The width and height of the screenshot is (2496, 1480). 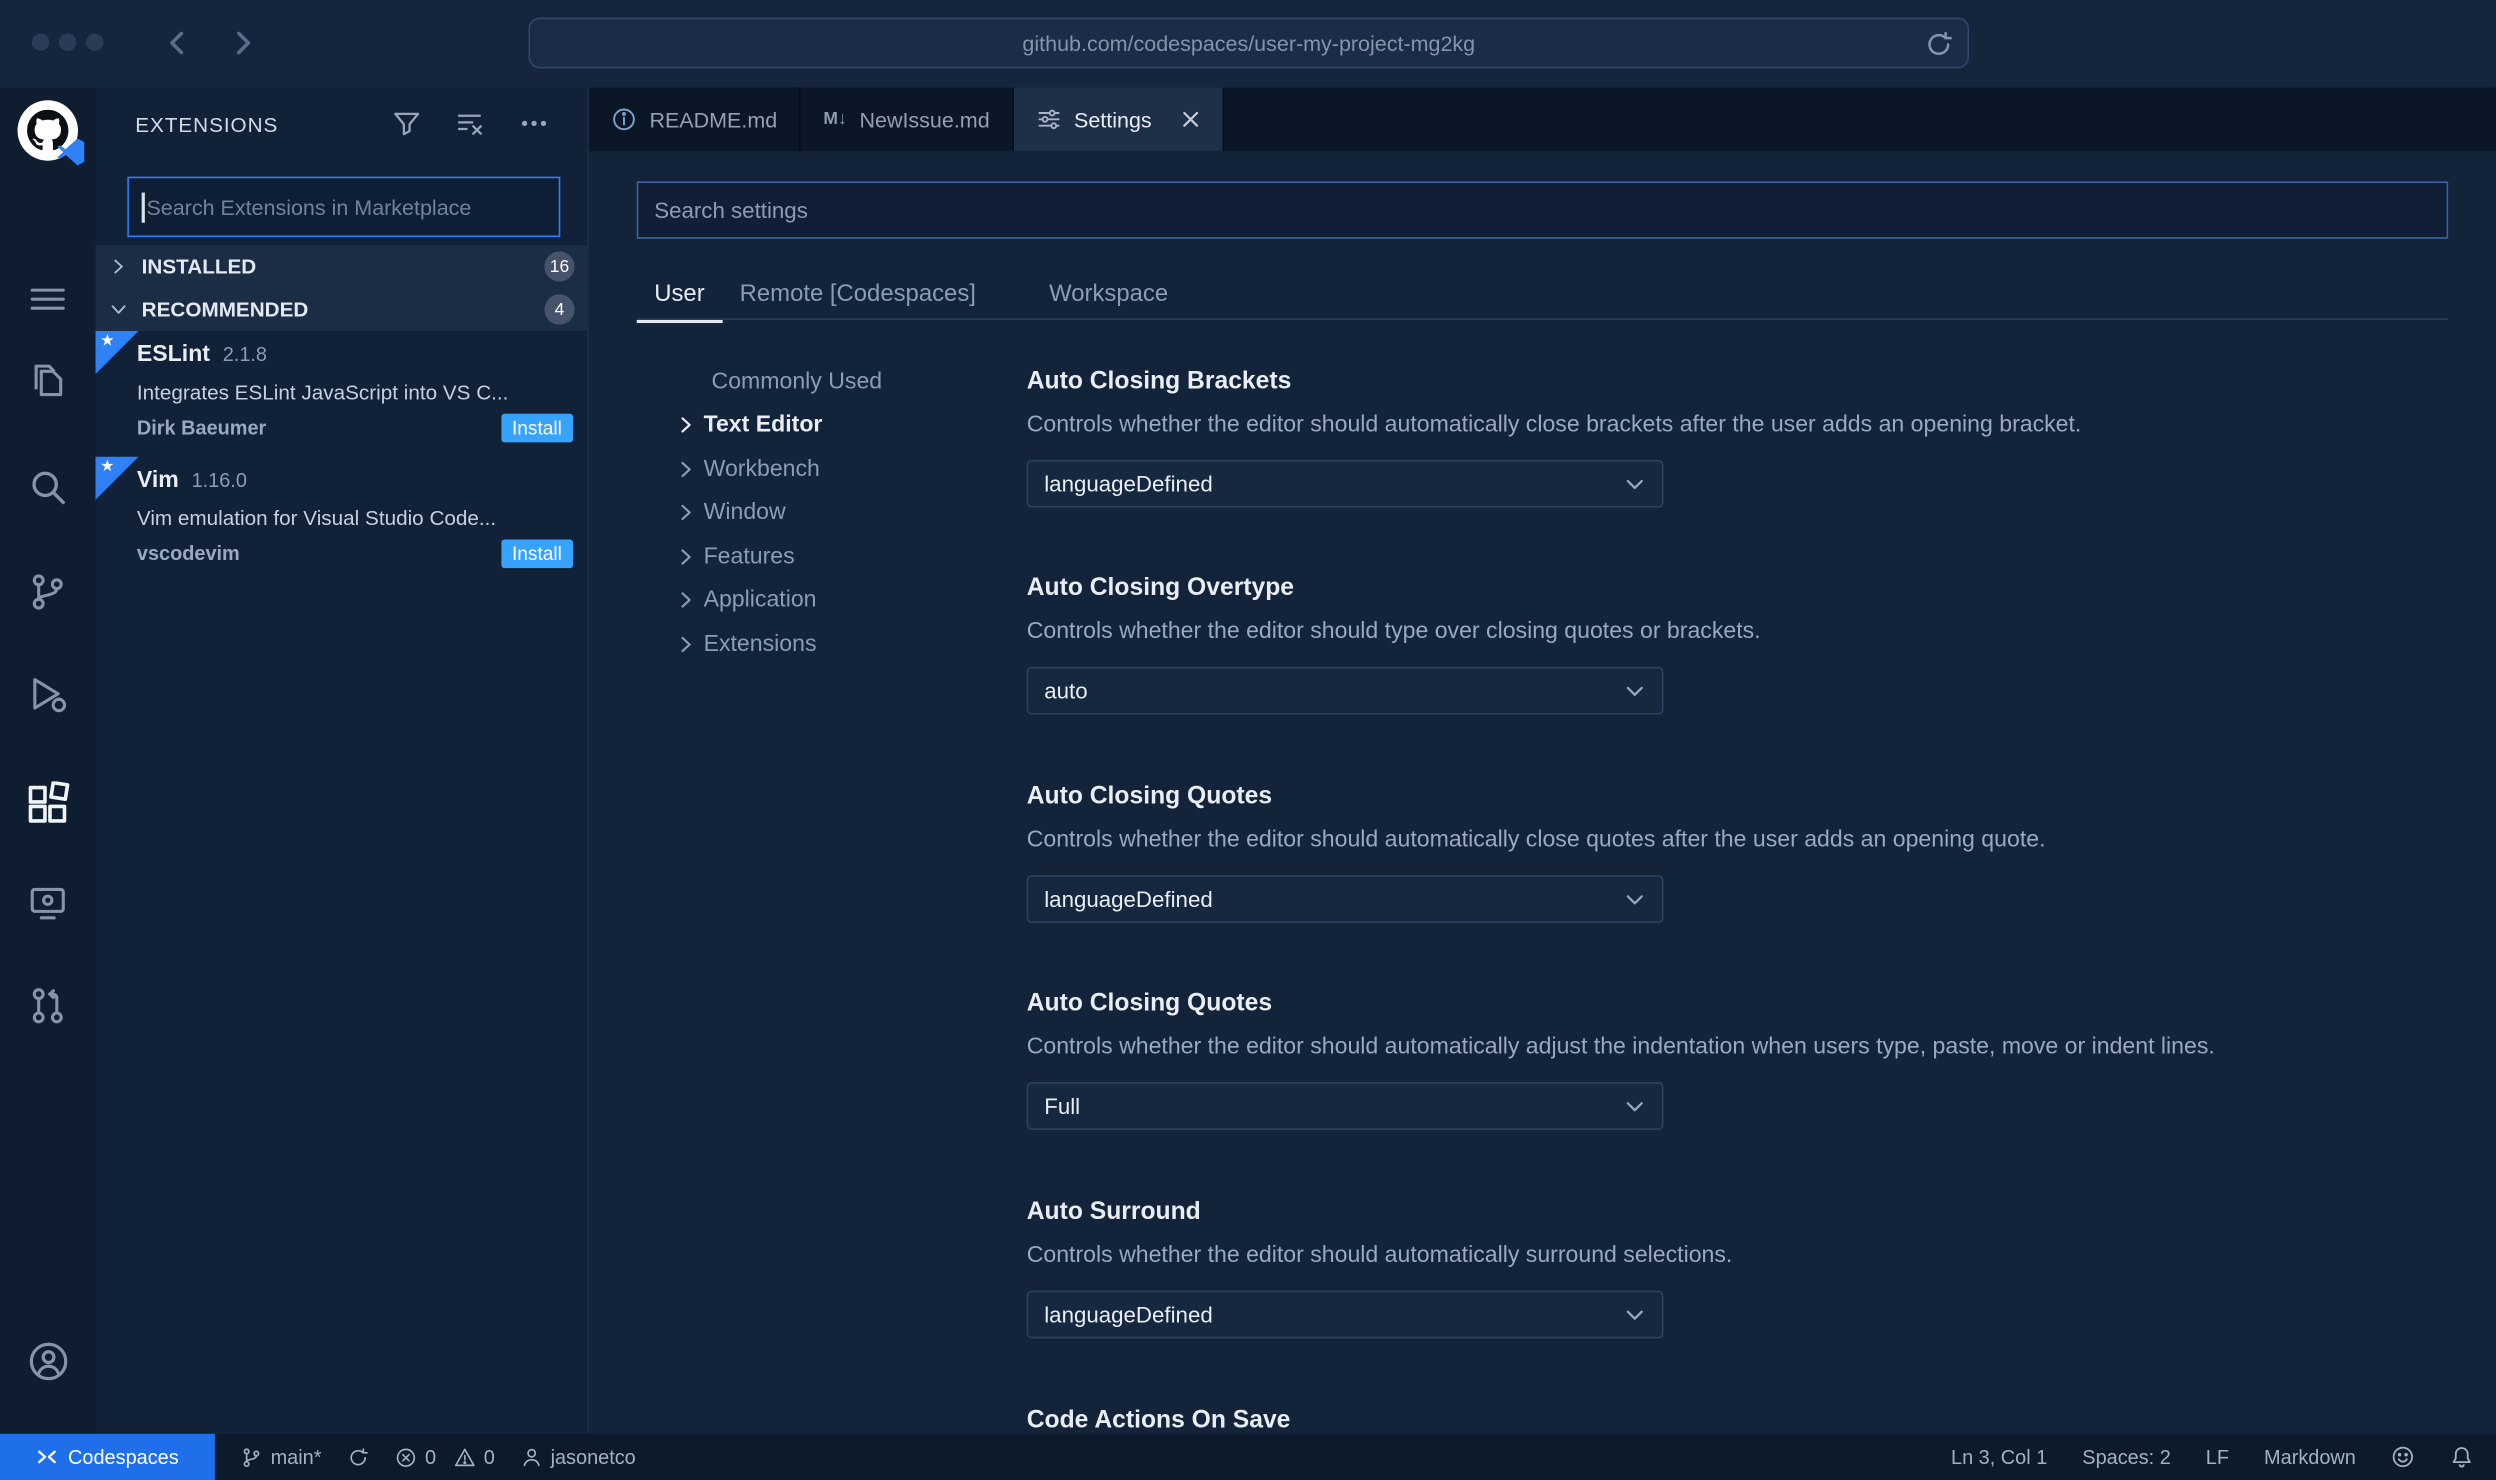 I want to click on toc-features: Features, so click(x=836, y=557).